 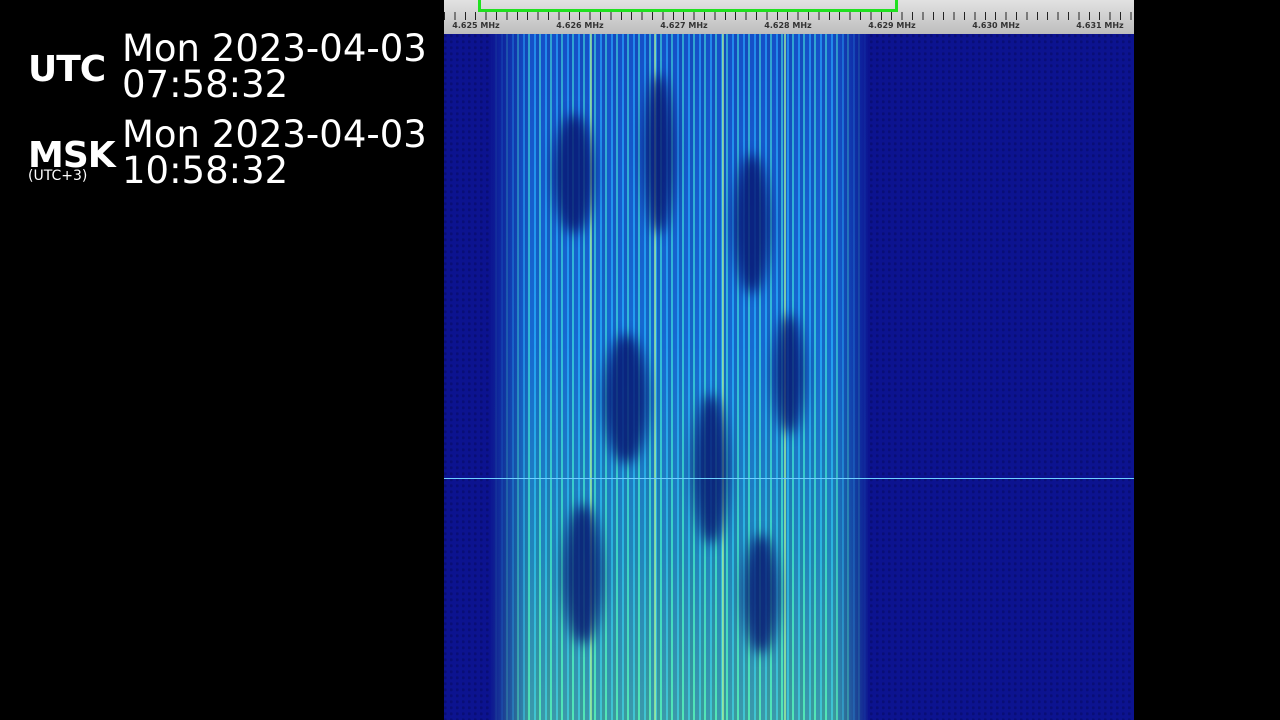 I want to click on carrier-streak, so click(x=723, y=377).